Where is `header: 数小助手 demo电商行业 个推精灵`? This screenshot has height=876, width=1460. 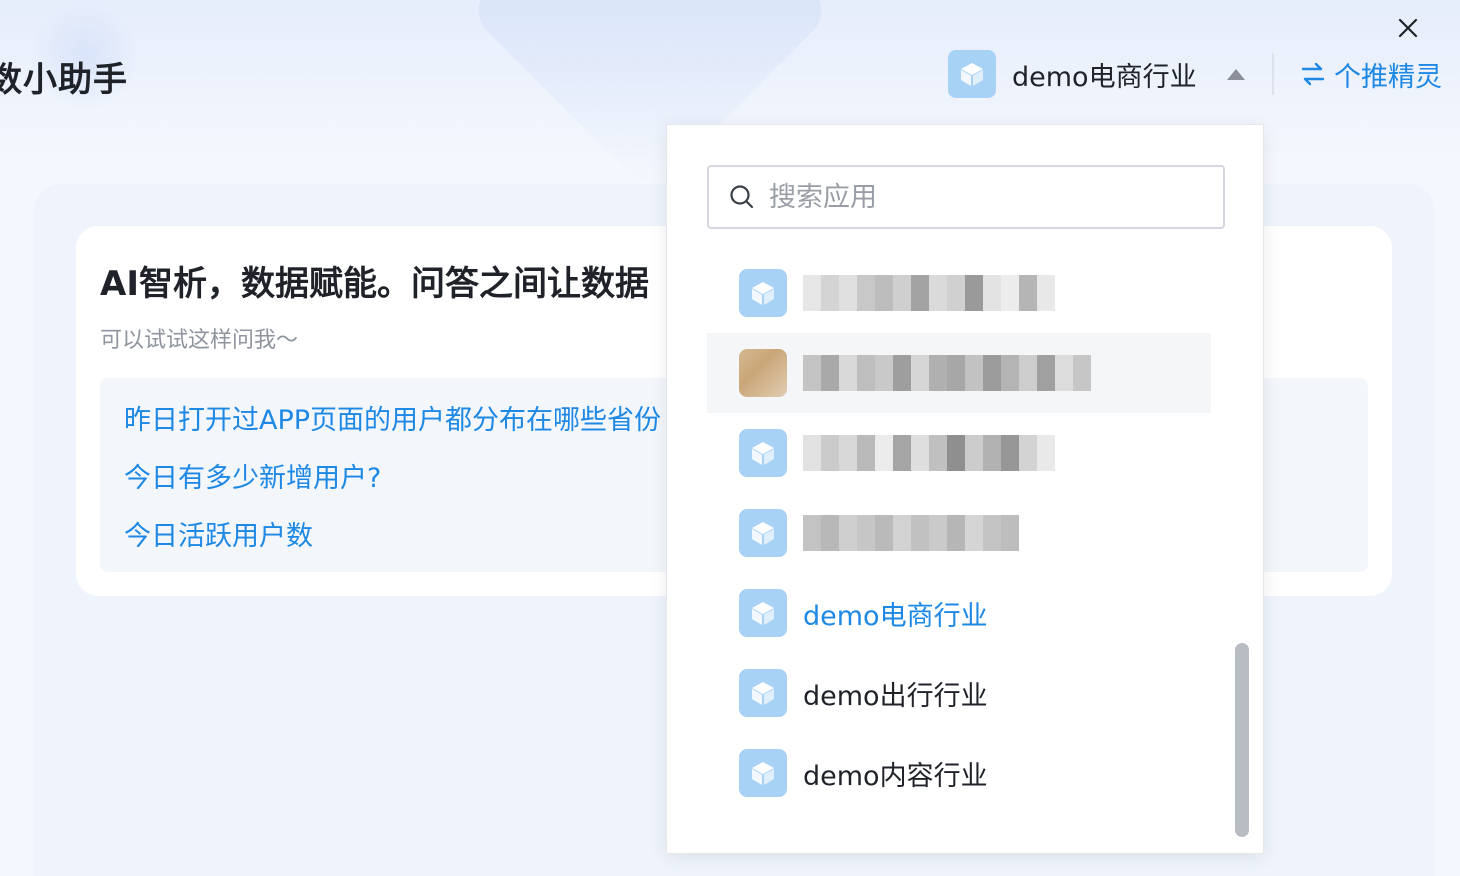 header: 数小助手 demo电商行业 个推精灵 is located at coordinates (730, 65).